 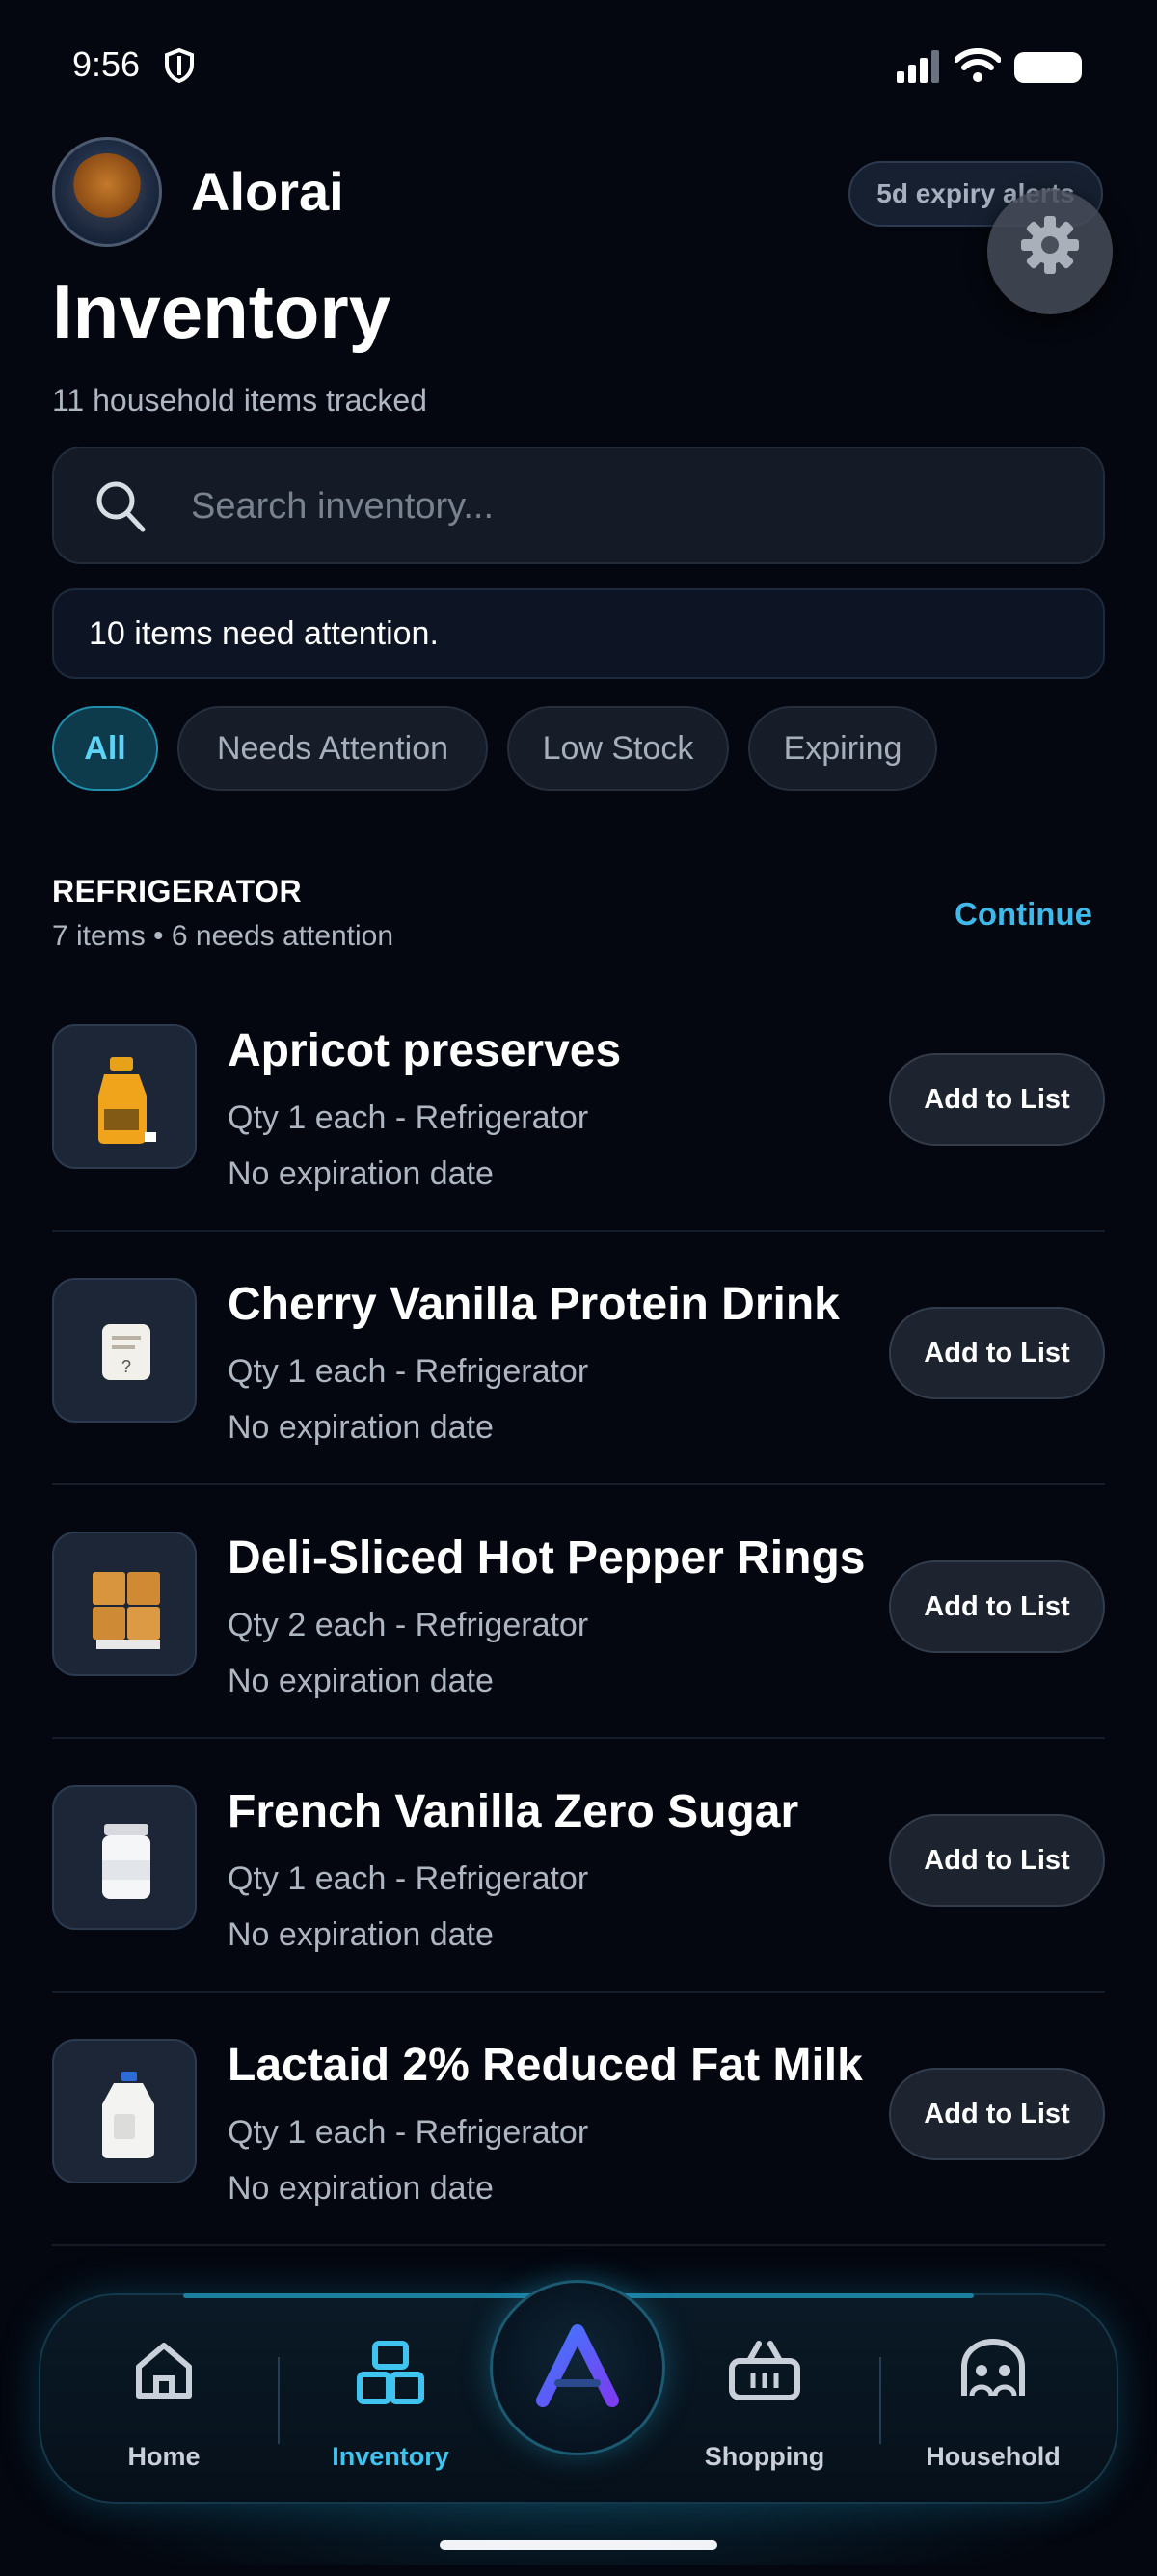 What do you see at coordinates (618, 748) in the screenshot?
I see `filter-low-stock: Low Stock` at bounding box center [618, 748].